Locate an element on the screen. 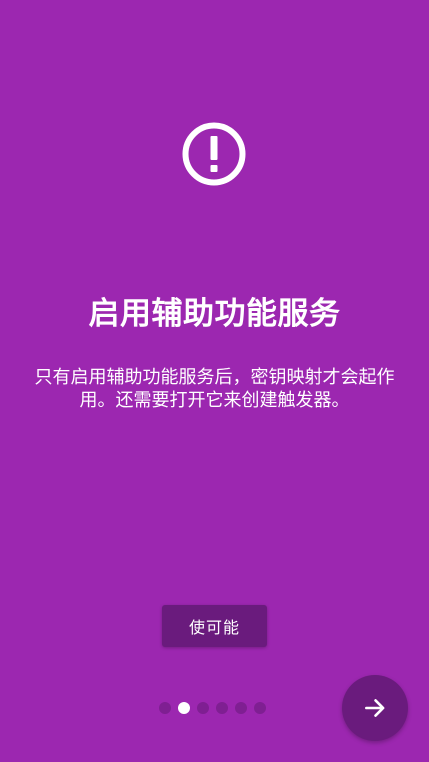 The width and height of the screenshot is (429, 762). arrow-right-icon is located at coordinates (375, 708).